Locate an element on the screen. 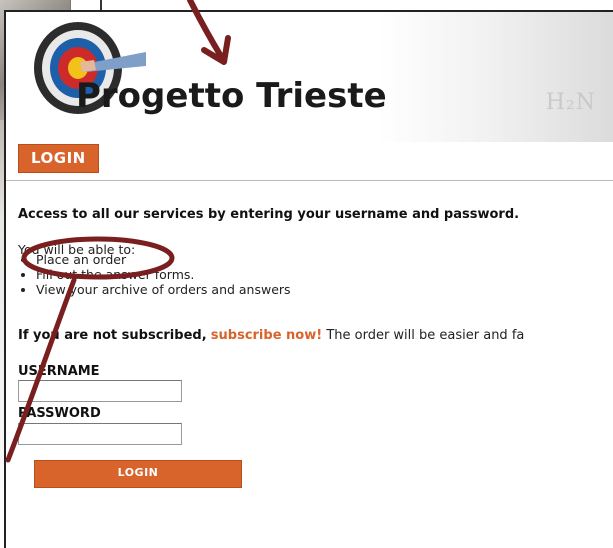  not-subscribed-text: If you are not subscribed, is located at coordinates (112, 335).